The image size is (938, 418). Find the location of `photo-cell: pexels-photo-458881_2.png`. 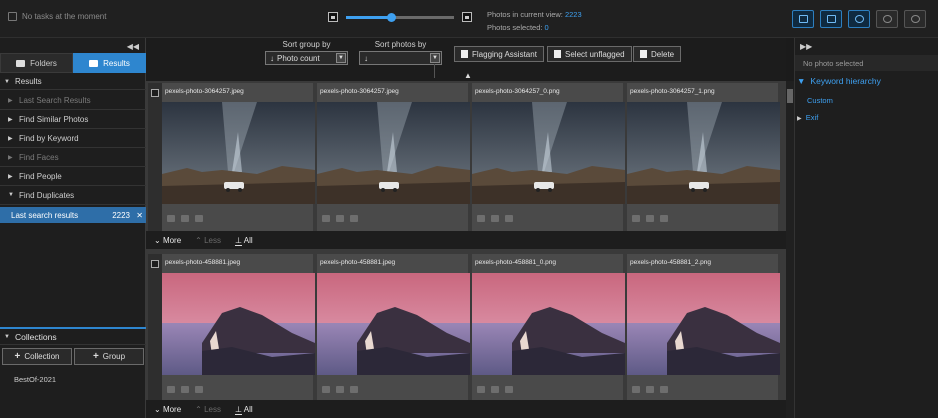

photo-cell: pexels-photo-458881_2.png is located at coordinates (703, 328).